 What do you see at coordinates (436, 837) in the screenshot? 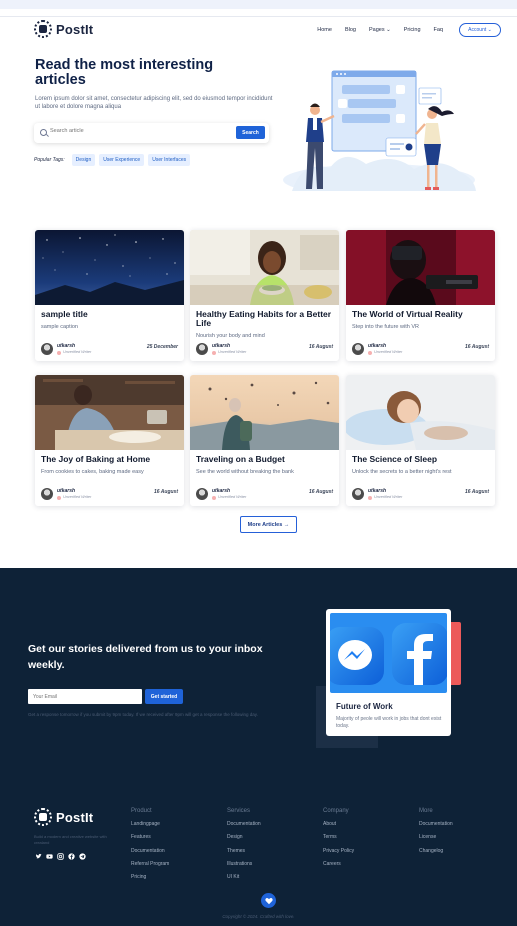
I see `footer-link: License` at bounding box center [436, 837].